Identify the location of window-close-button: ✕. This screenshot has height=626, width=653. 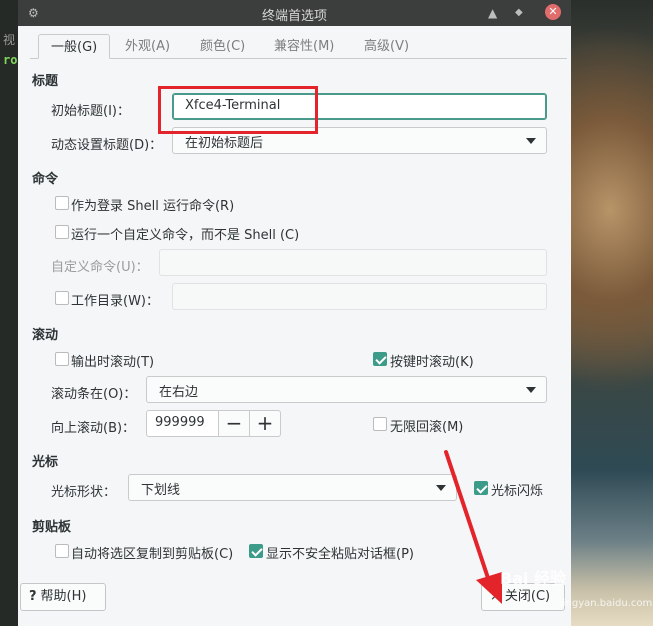
(553, 12).